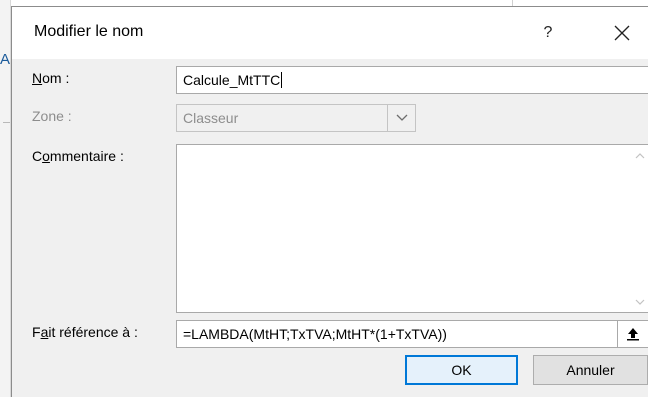  I want to click on comment-label-text: mmentaire :, so click(86, 156).